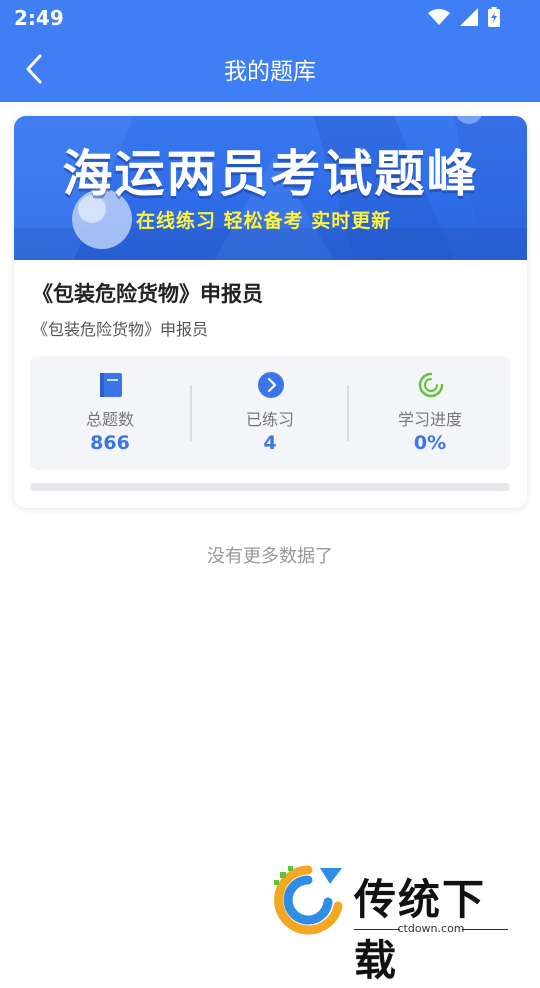  What do you see at coordinates (270, 487) in the screenshot?
I see `progress-bar` at bounding box center [270, 487].